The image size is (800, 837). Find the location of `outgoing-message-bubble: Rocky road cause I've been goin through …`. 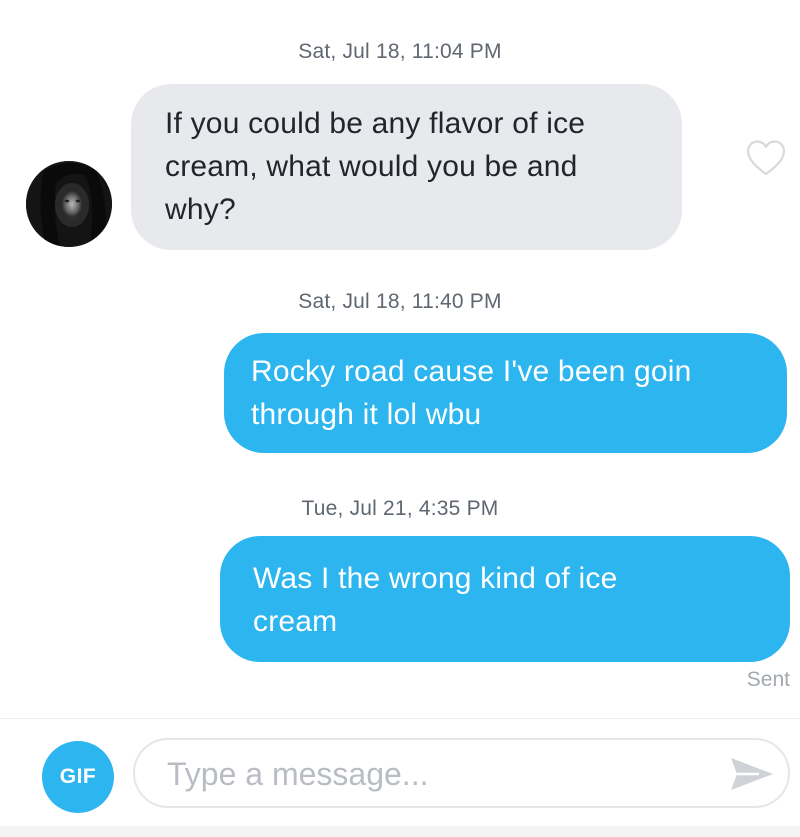

outgoing-message-bubble: Rocky road cause I've been goin through … is located at coordinates (505, 393).